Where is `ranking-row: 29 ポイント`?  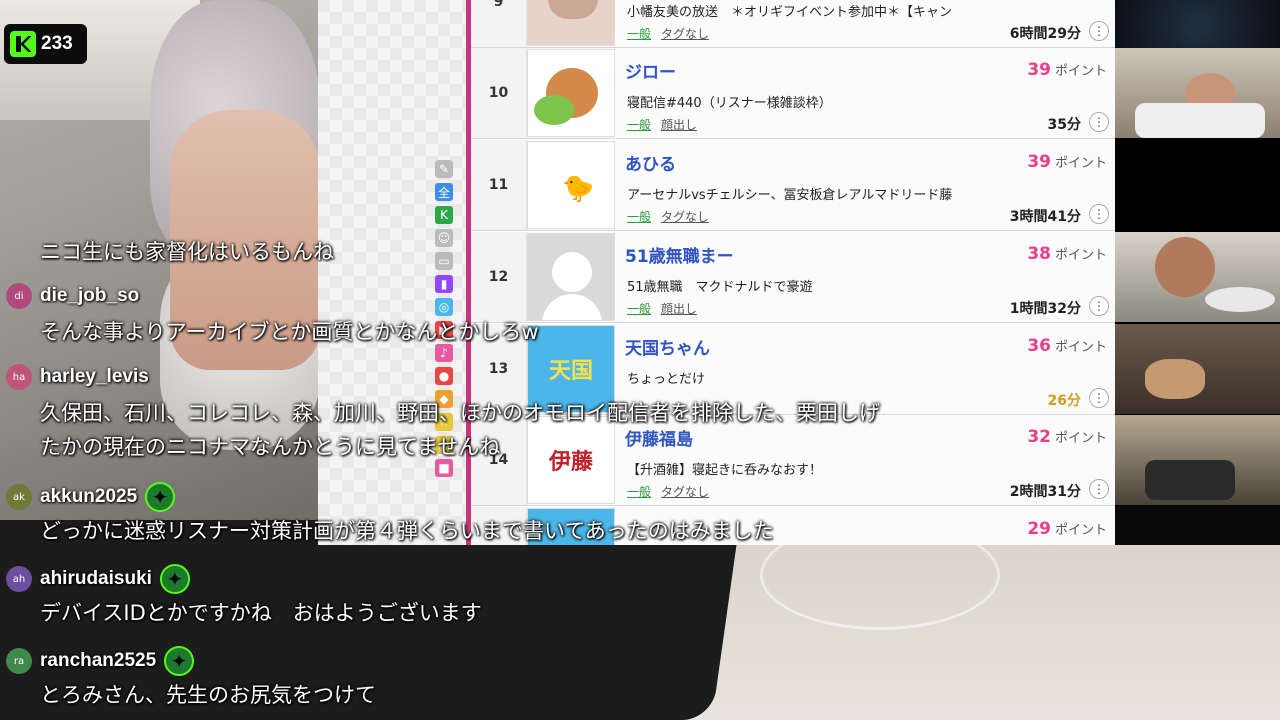
ranking-row: 29 ポイント is located at coordinates (793, 526).